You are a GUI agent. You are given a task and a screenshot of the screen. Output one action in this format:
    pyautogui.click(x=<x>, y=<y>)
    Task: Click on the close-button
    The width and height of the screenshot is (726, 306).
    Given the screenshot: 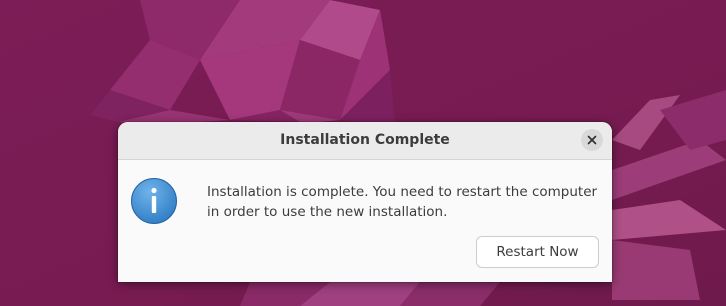 What is the action you would take?
    pyautogui.click(x=592, y=140)
    